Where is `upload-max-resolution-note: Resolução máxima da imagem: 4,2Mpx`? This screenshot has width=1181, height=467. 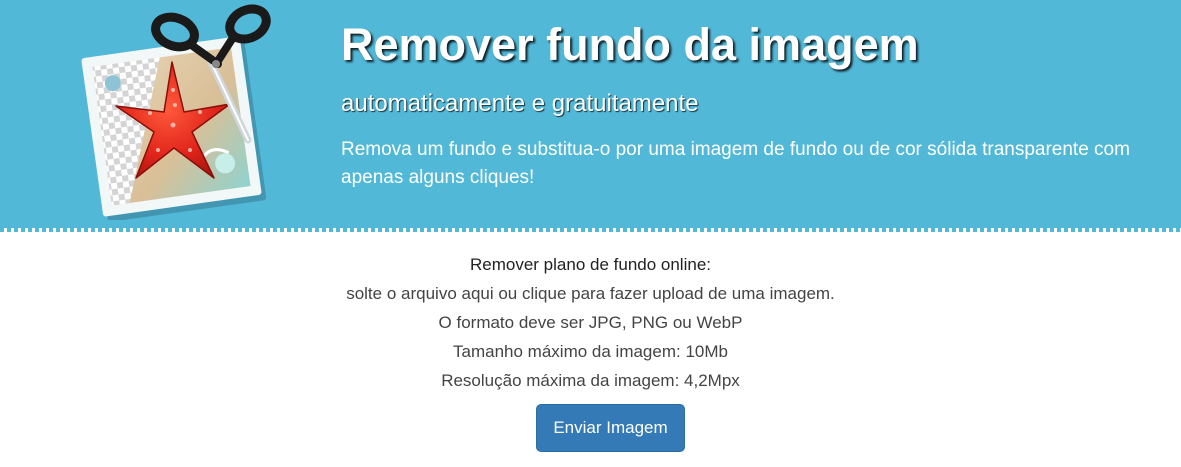
upload-max-resolution-note: Resolução máxima da imagem: 4,2Mpx is located at coordinates (590, 380).